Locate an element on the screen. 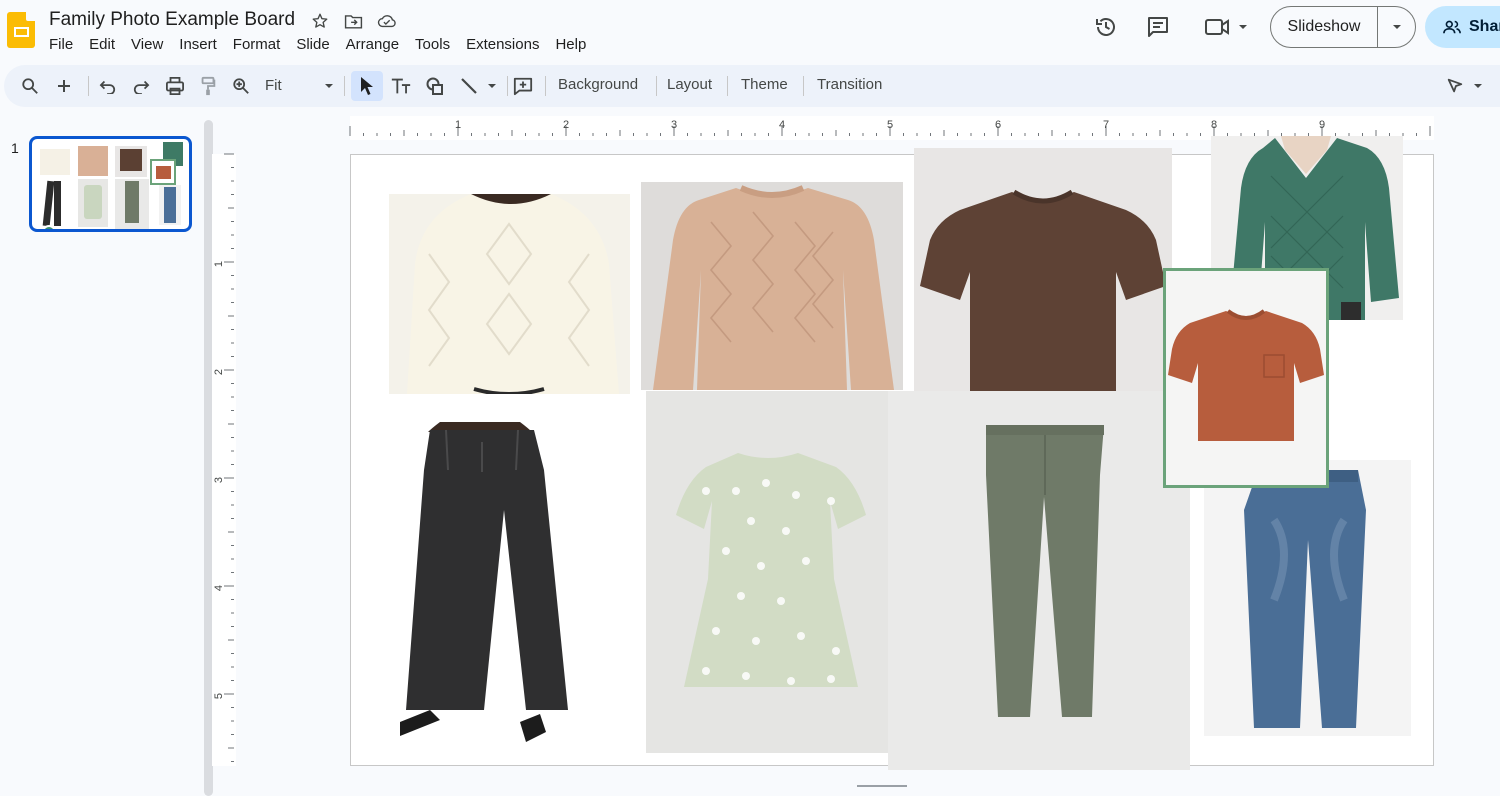 This screenshot has height=796, width=1500. select-cursor-icon is located at coordinates (367, 86).